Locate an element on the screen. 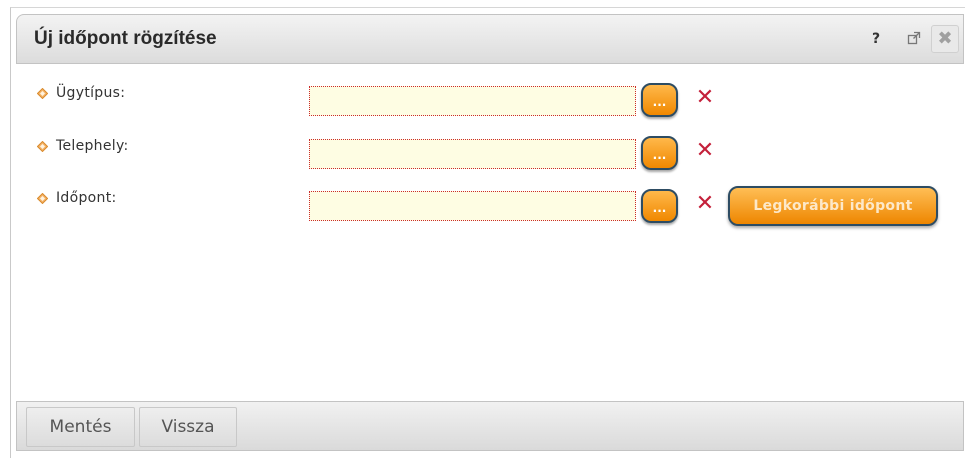 The height and width of the screenshot is (458, 965). telephely-clear-icon: ✕ is located at coordinates (705, 151).